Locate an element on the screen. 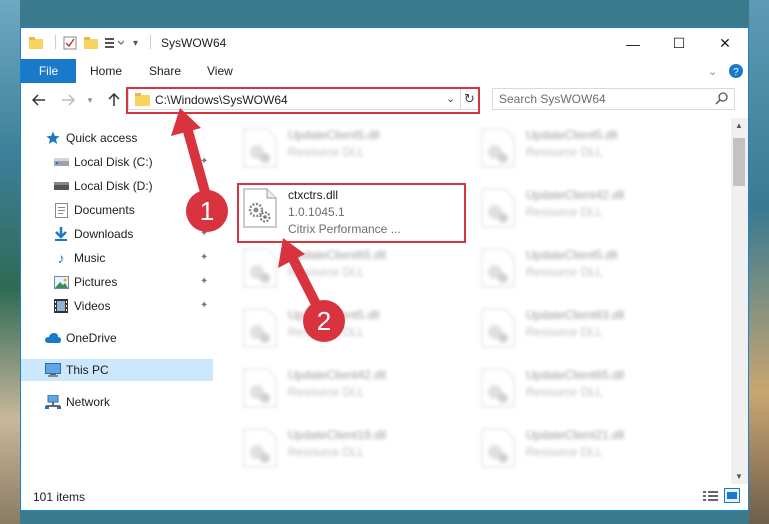 The height and width of the screenshot is (524, 769). file-item: UpdateClient21.dll Resource DLL is located at coordinates (587, 448).